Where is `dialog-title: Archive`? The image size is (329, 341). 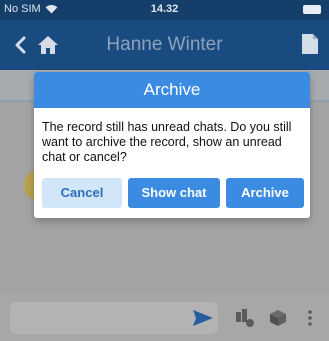
dialog-title: Archive is located at coordinates (172, 90).